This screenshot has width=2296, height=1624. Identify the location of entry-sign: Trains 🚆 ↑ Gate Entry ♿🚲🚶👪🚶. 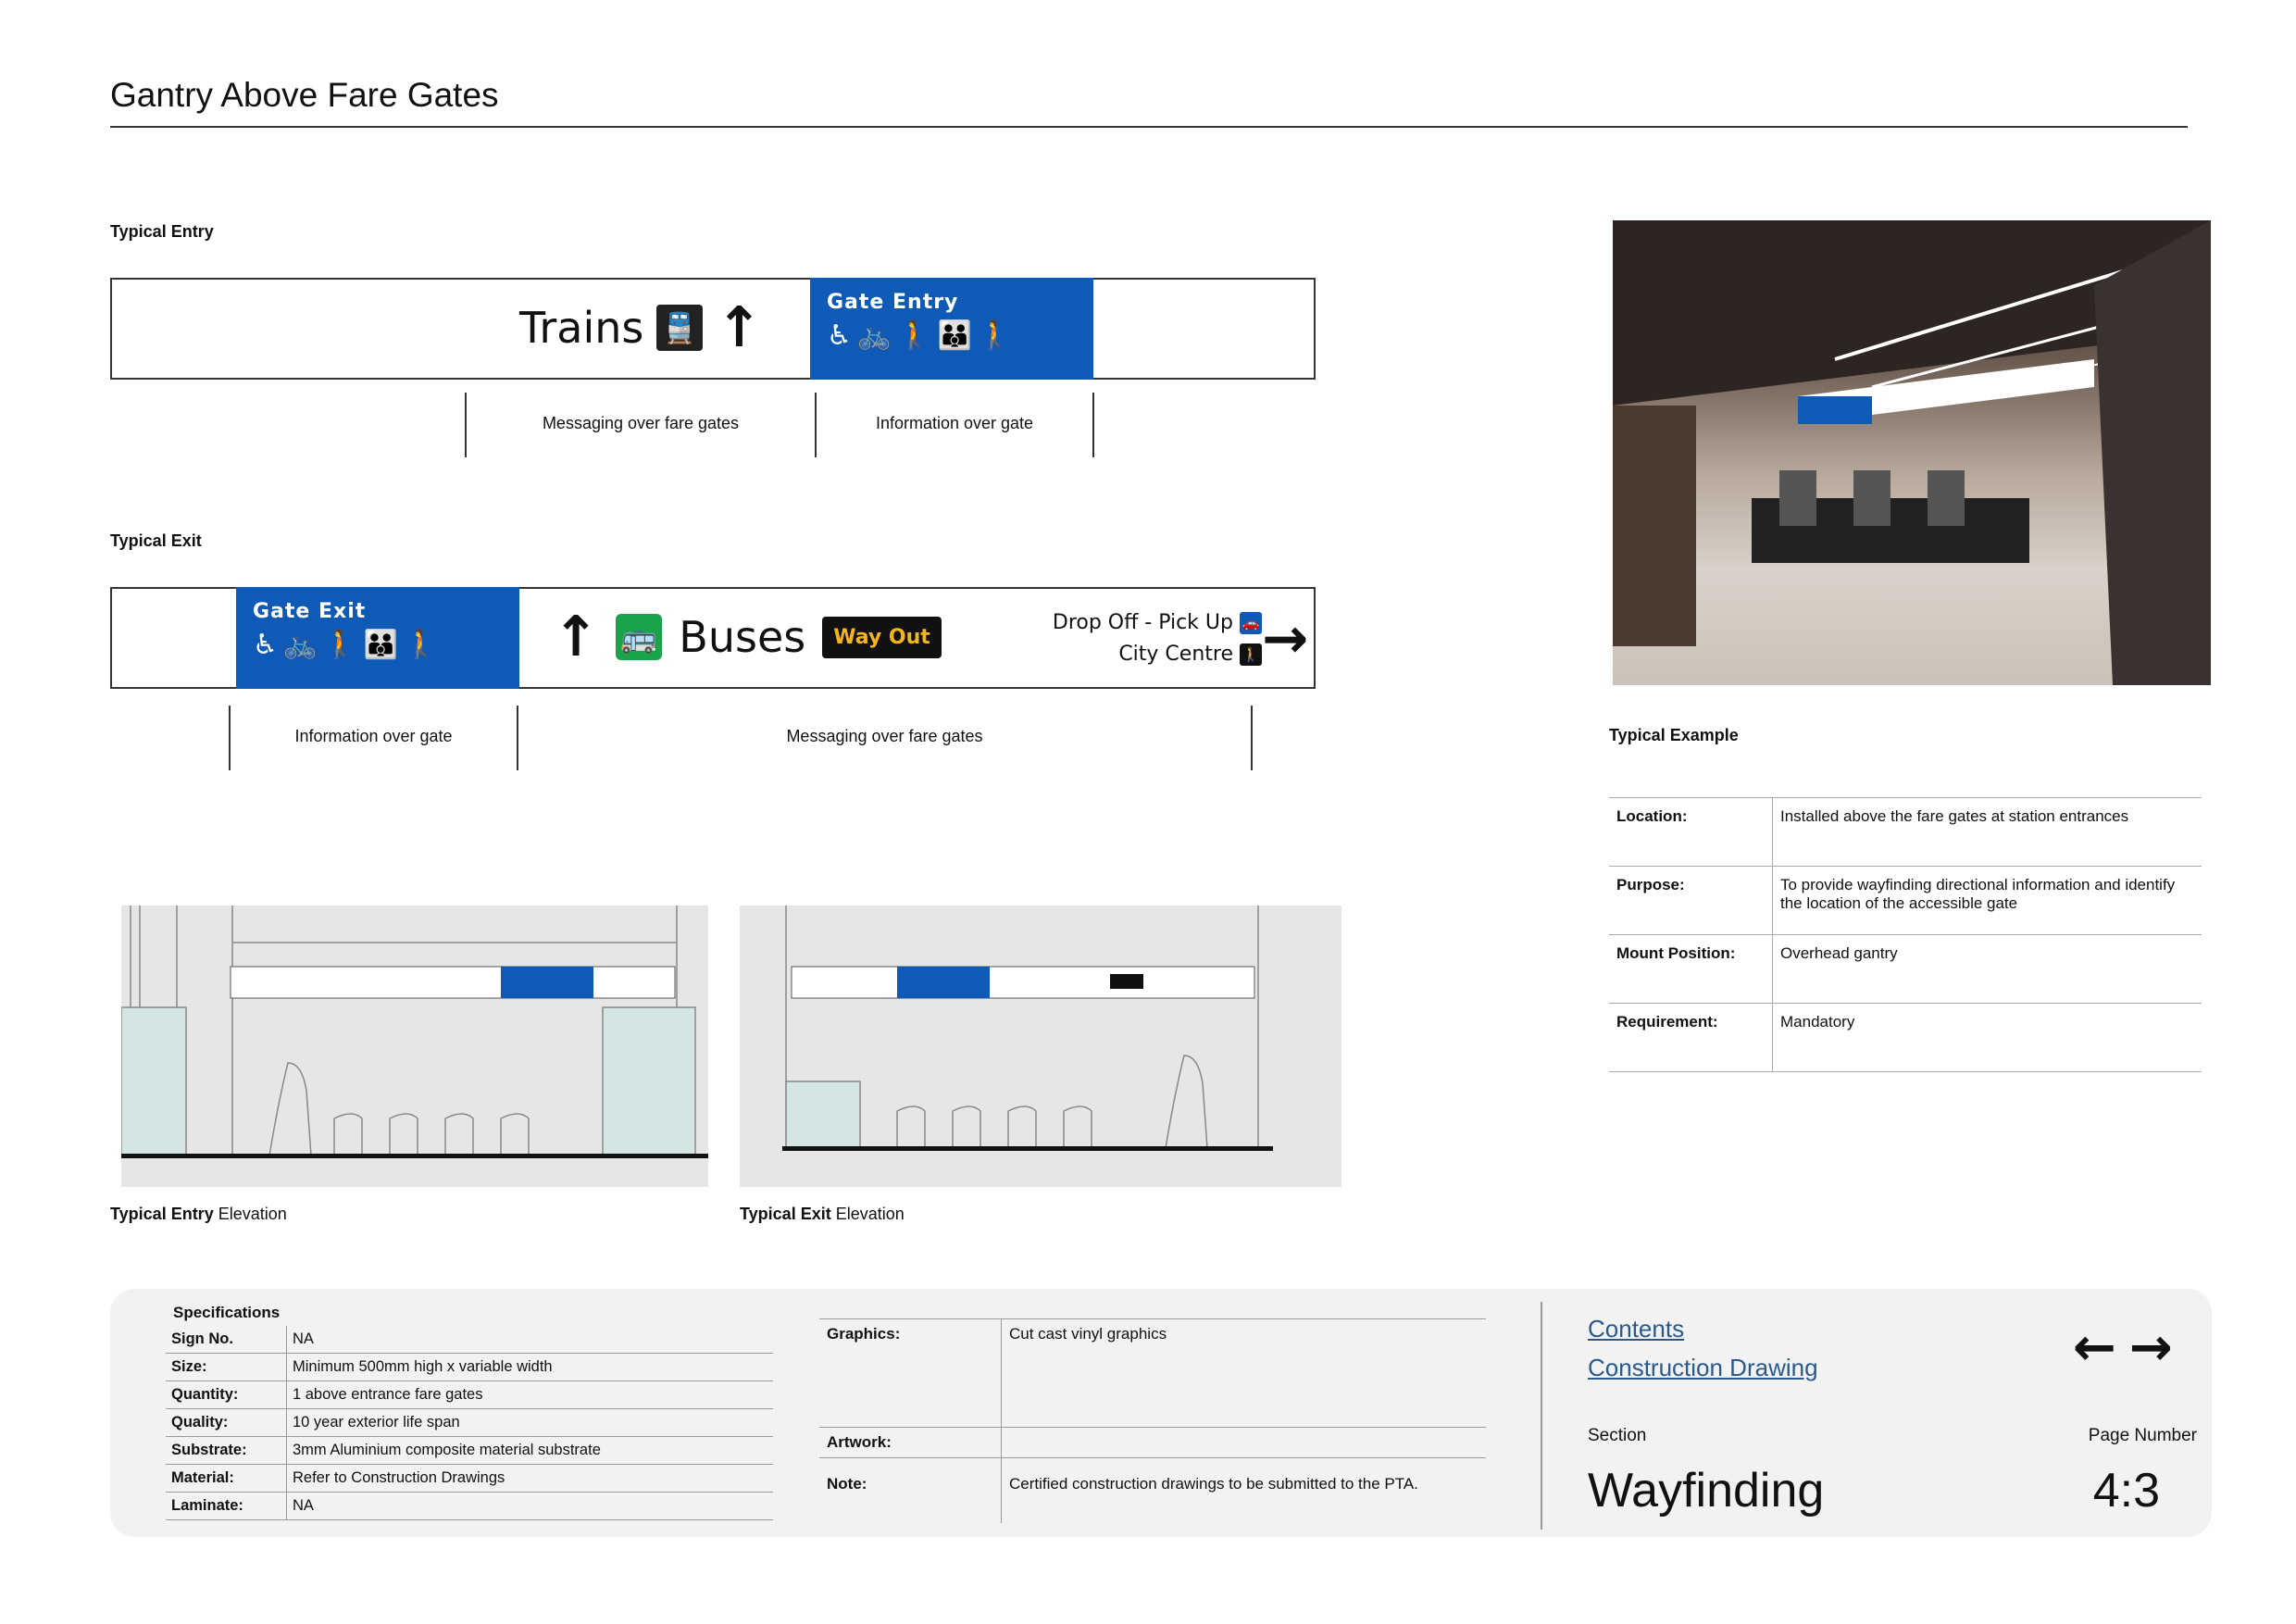
(713, 329).